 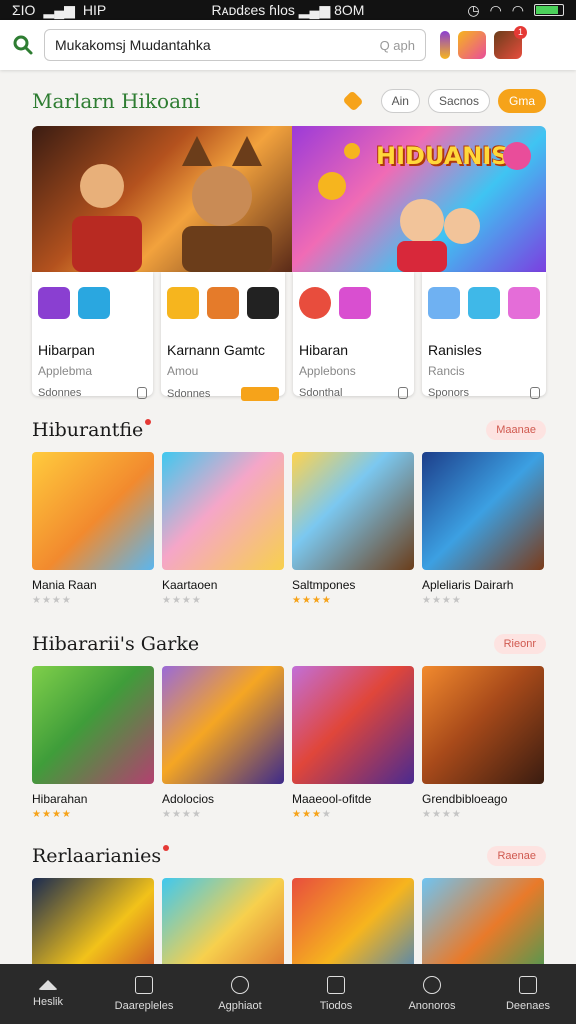 What do you see at coordinates (516, 430) in the screenshot?
I see `see-more-button: Maanae` at bounding box center [516, 430].